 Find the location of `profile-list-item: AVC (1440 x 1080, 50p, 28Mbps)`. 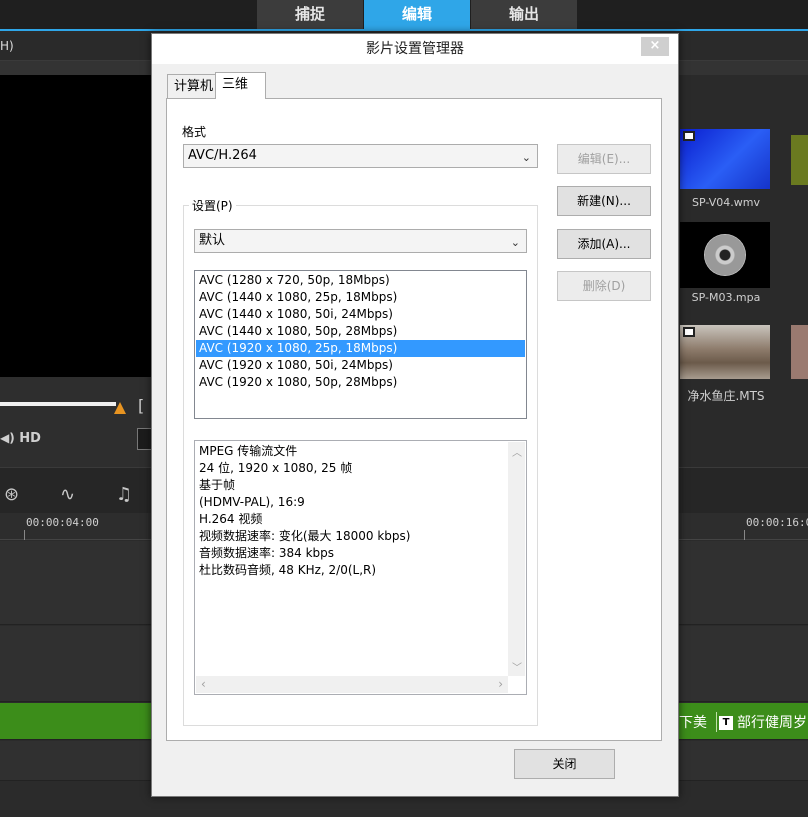

profile-list-item: AVC (1440 x 1080, 50p, 28Mbps) is located at coordinates (360, 331).